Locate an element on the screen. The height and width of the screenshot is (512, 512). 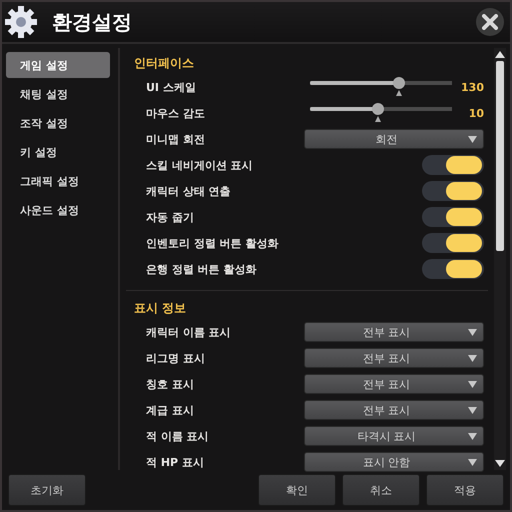
setting-label: UI 스케일 is located at coordinates (171, 87).